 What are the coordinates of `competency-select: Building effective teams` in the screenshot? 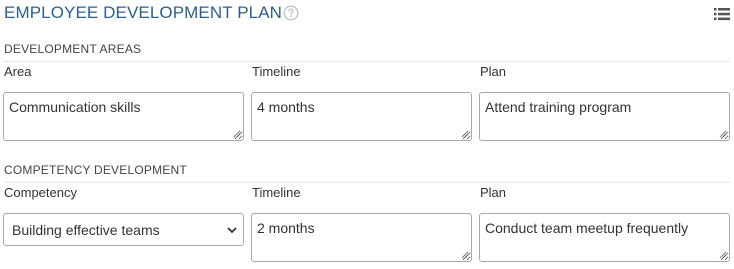 It's located at (123, 229).